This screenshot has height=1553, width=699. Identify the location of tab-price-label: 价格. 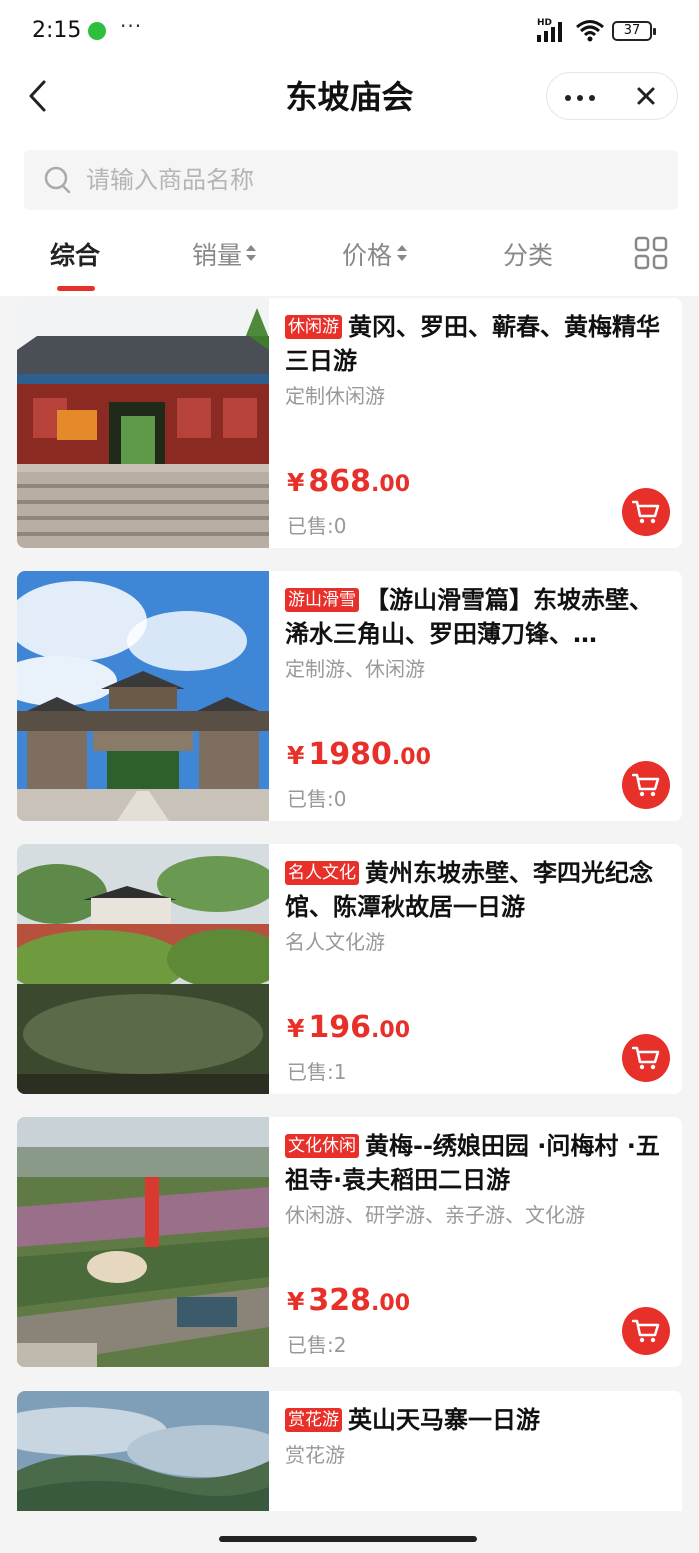
(367, 255).